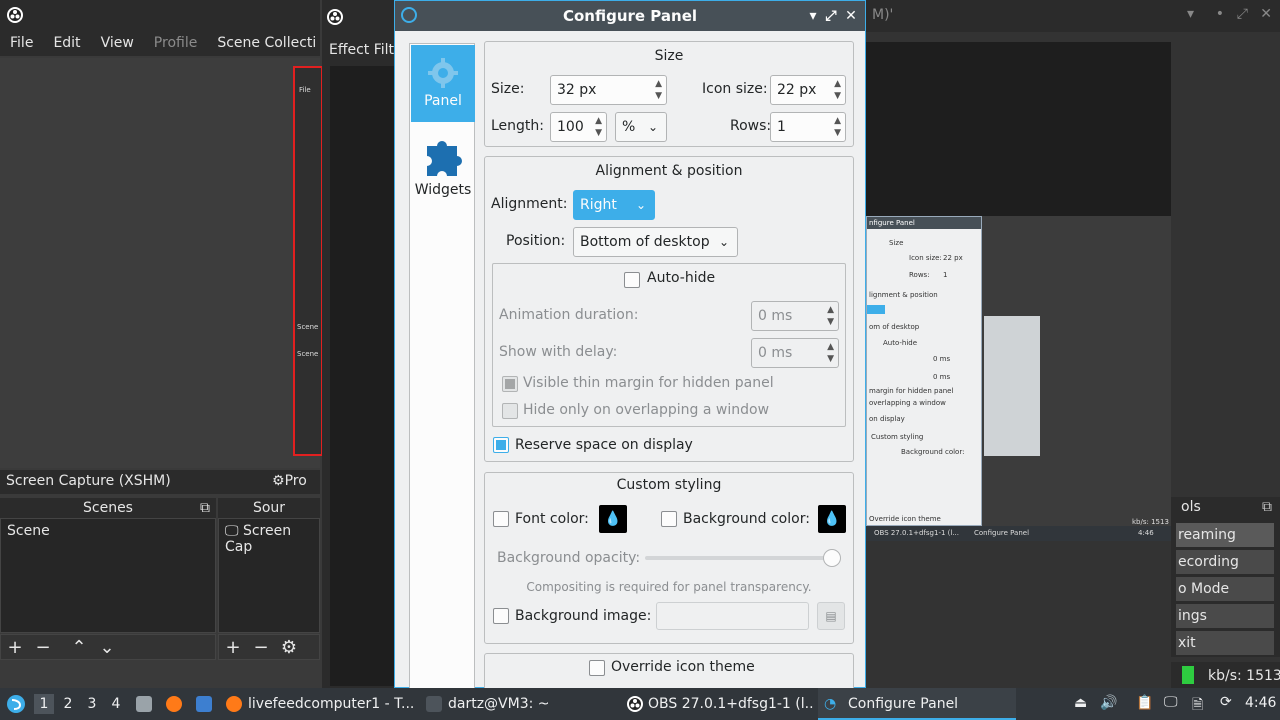 Image resolution: width=1280 pixels, height=720 pixels. I want to click on preview-capture-frame: File Scene Scene, so click(308, 261).